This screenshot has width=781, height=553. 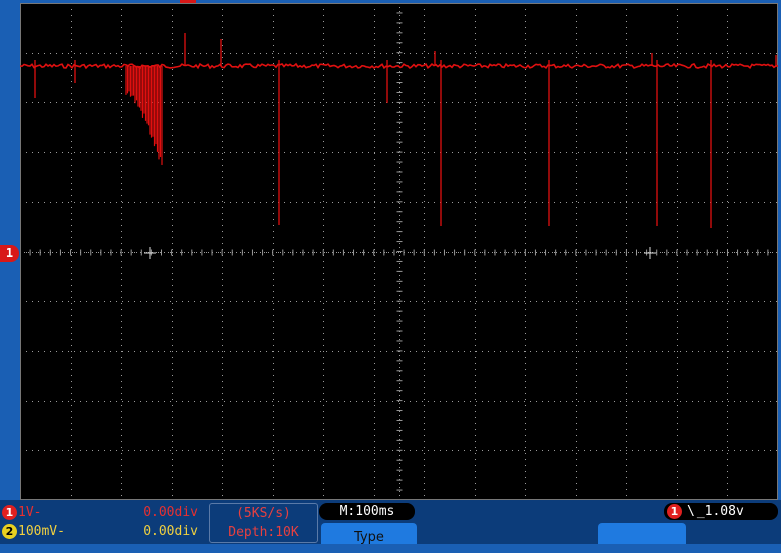 What do you see at coordinates (9, 512) in the screenshot?
I see `ch1-badge: 1` at bounding box center [9, 512].